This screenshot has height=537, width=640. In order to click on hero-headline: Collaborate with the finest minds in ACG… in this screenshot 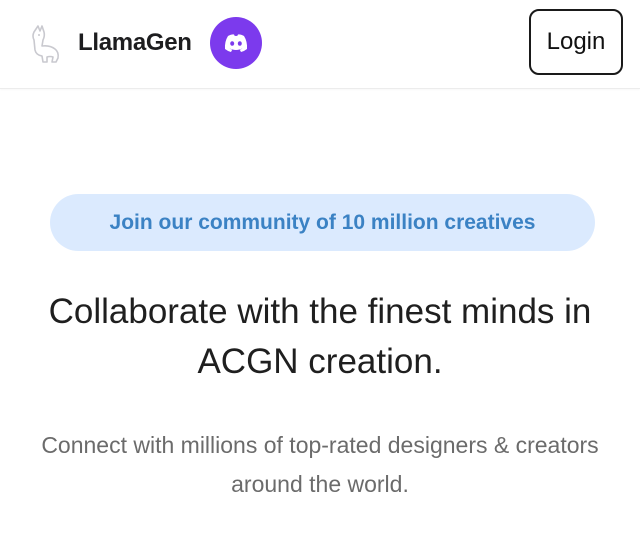, I will do `click(320, 336)`.